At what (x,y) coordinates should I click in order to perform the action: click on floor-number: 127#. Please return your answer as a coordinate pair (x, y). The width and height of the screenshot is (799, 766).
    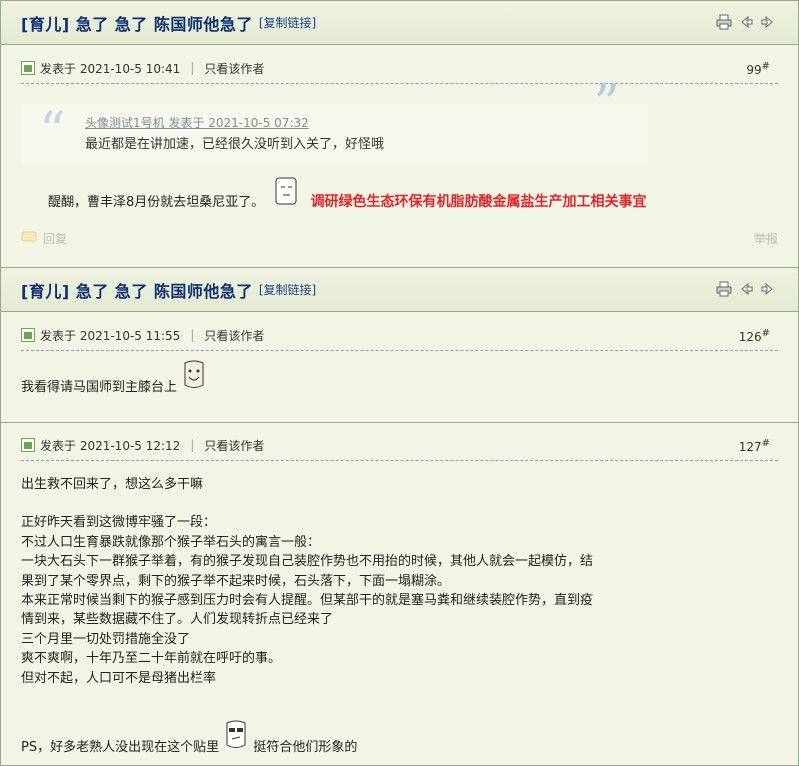
    Looking at the image, I should click on (754, 446).